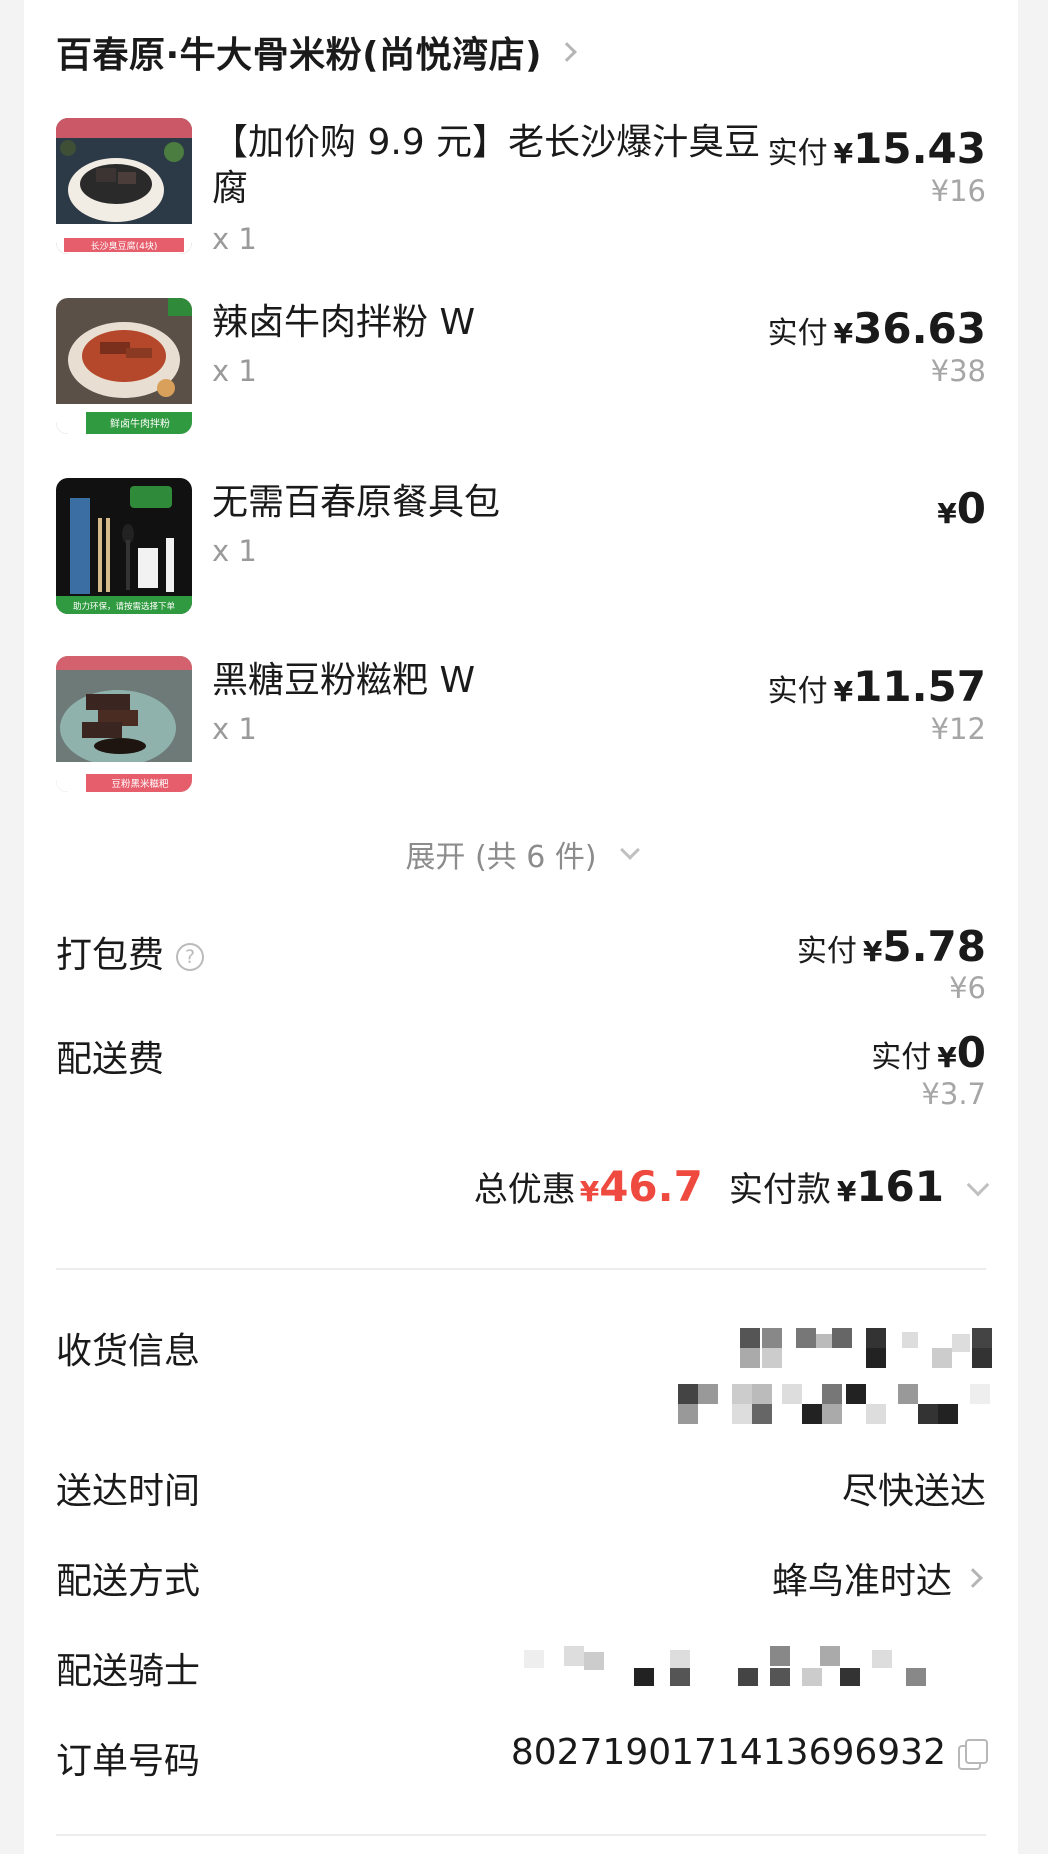  Describe the element at coordinates (913, 1491) in the screenshot. I see `delivery-time-value: 尽快送达` at that location.